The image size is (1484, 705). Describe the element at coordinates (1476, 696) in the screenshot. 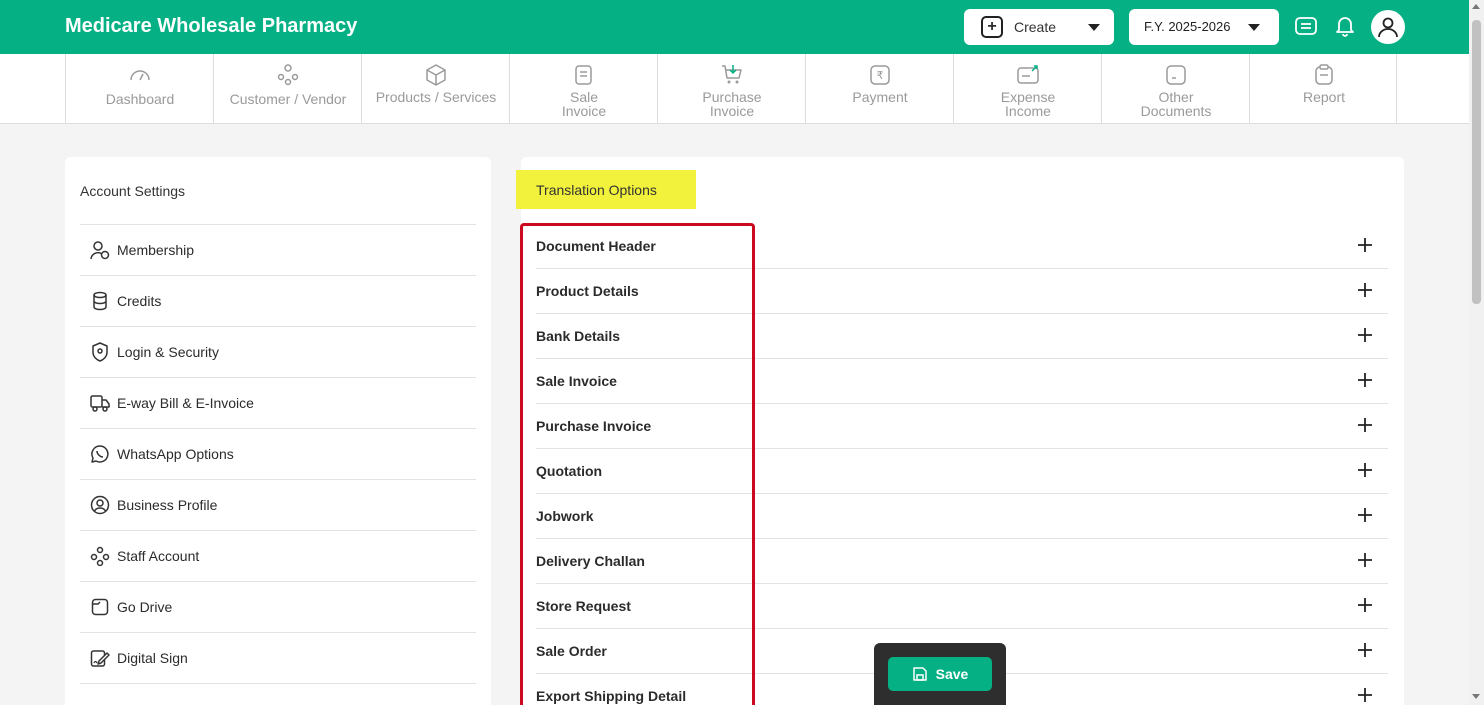

I see `scroll-down-arrow-icon` at that location.